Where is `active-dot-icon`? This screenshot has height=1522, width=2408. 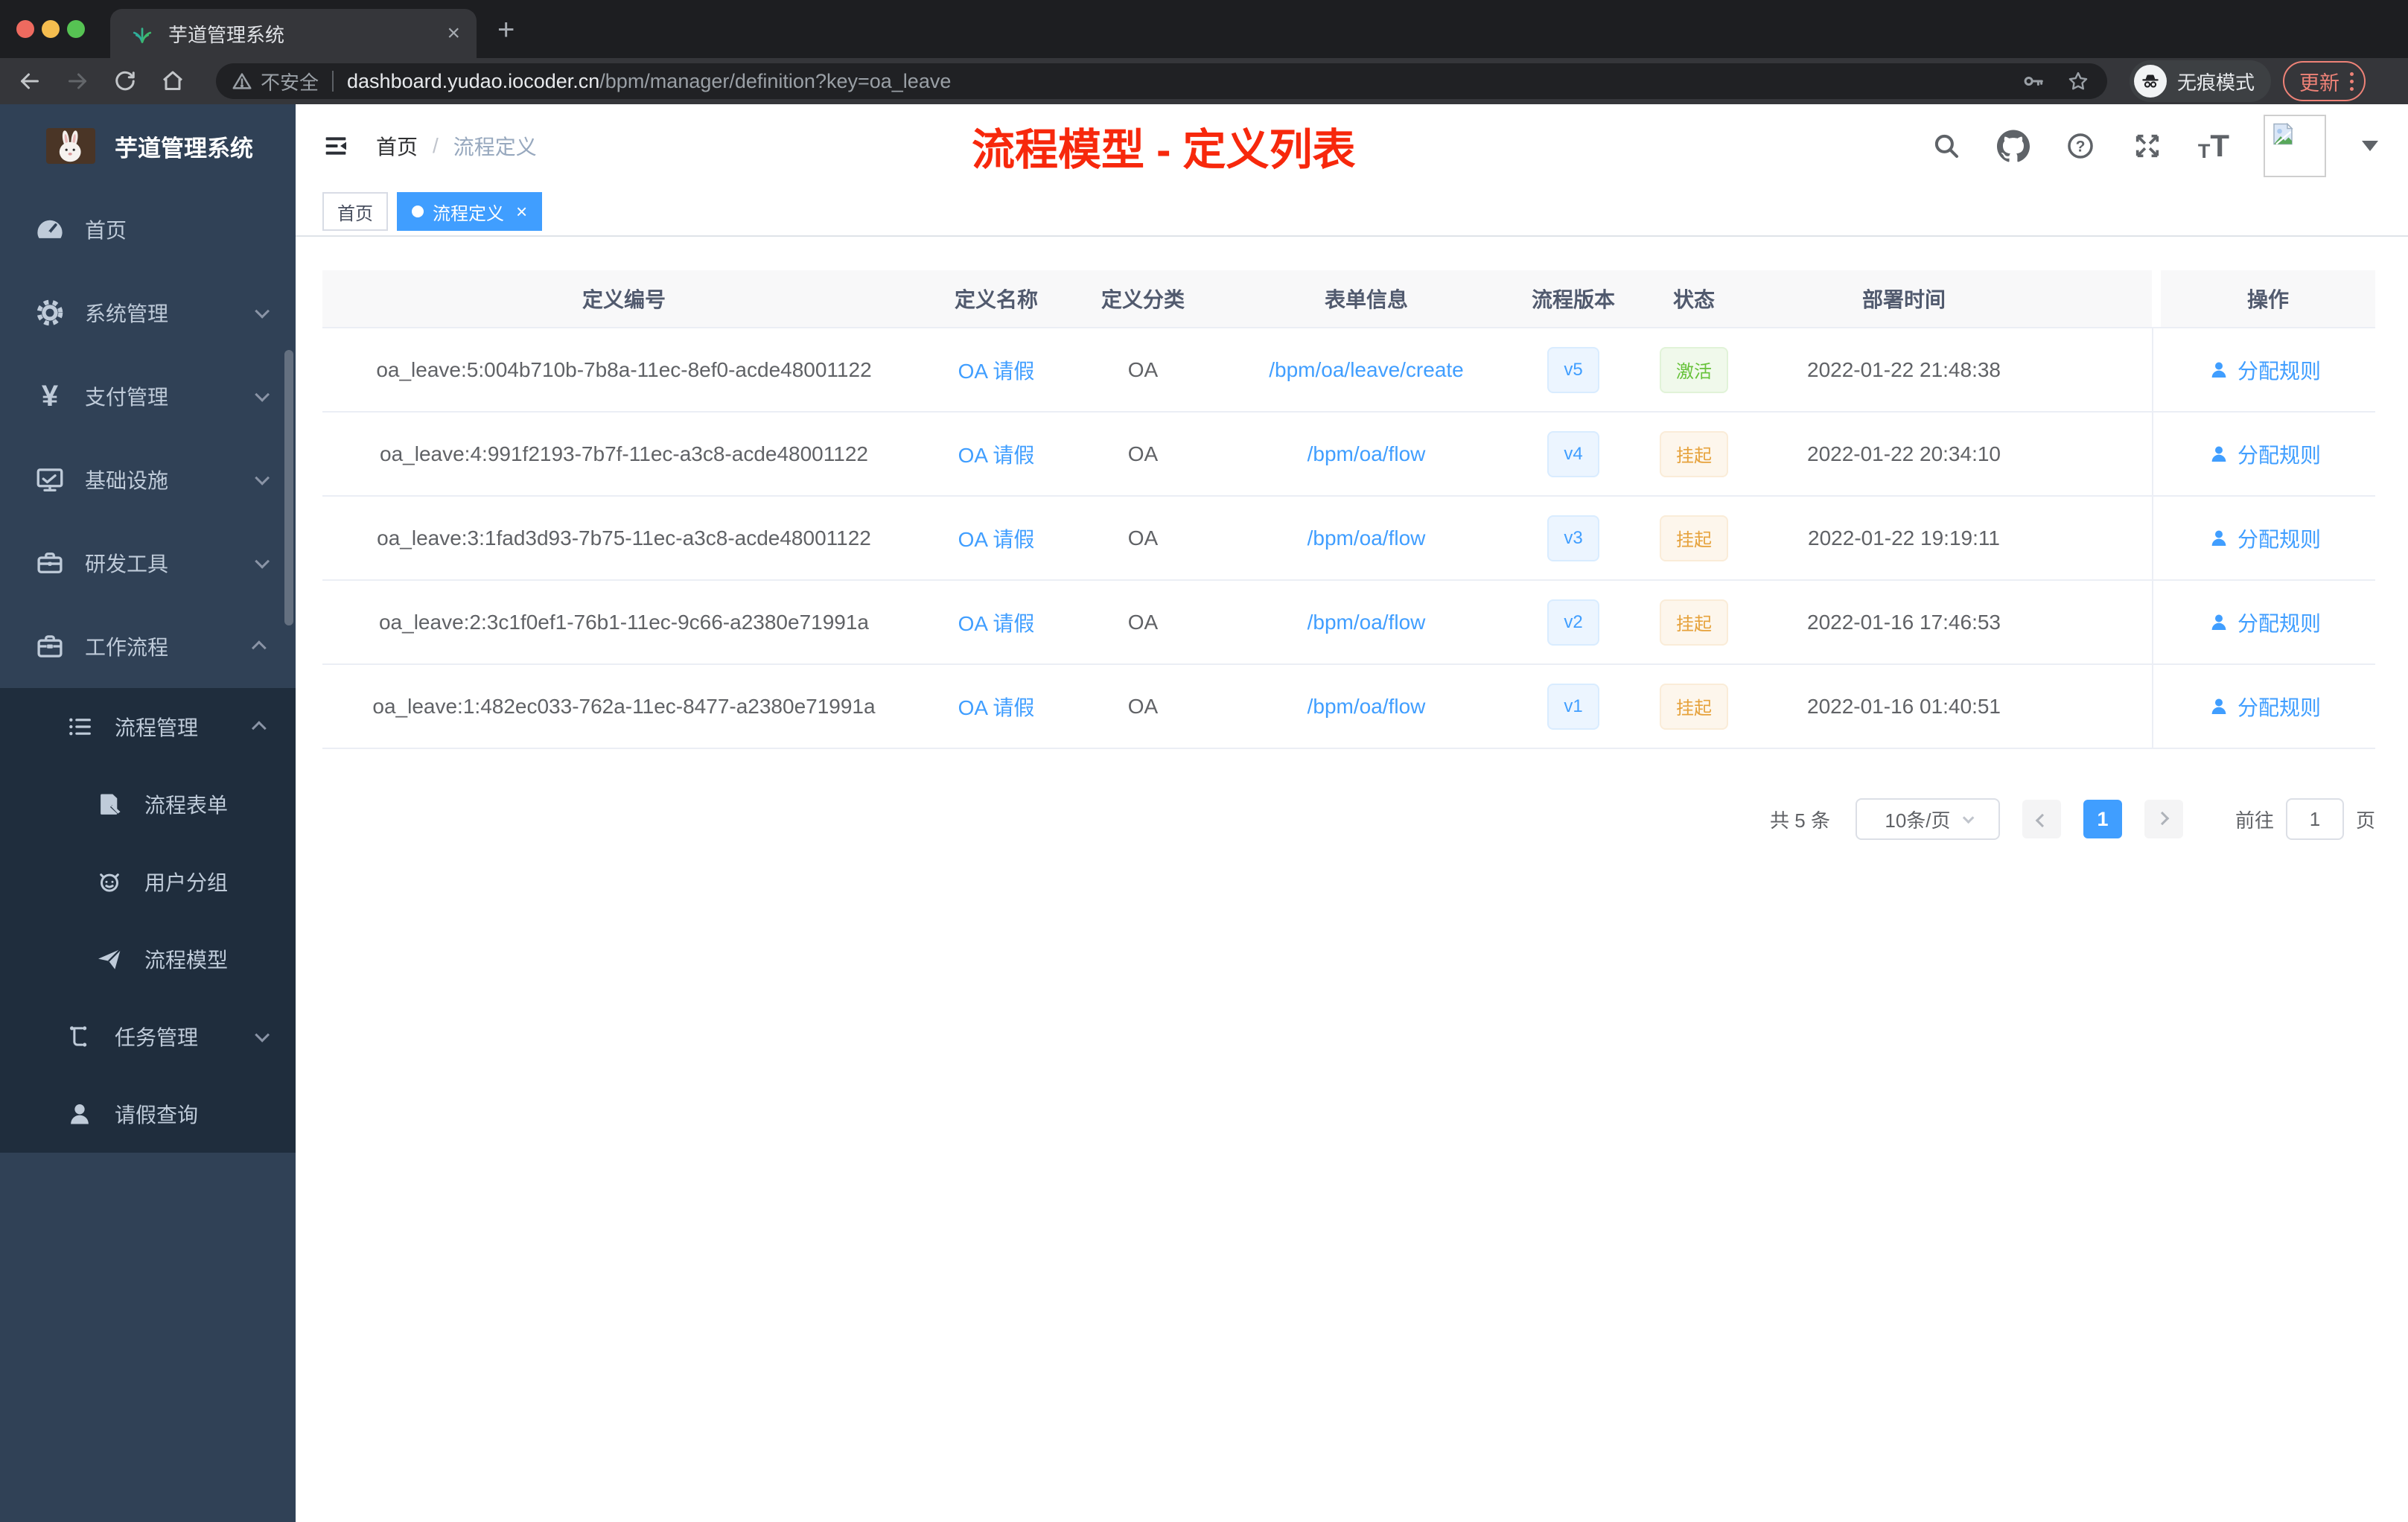 active-dot-icon is located at coordinates (418, 211).